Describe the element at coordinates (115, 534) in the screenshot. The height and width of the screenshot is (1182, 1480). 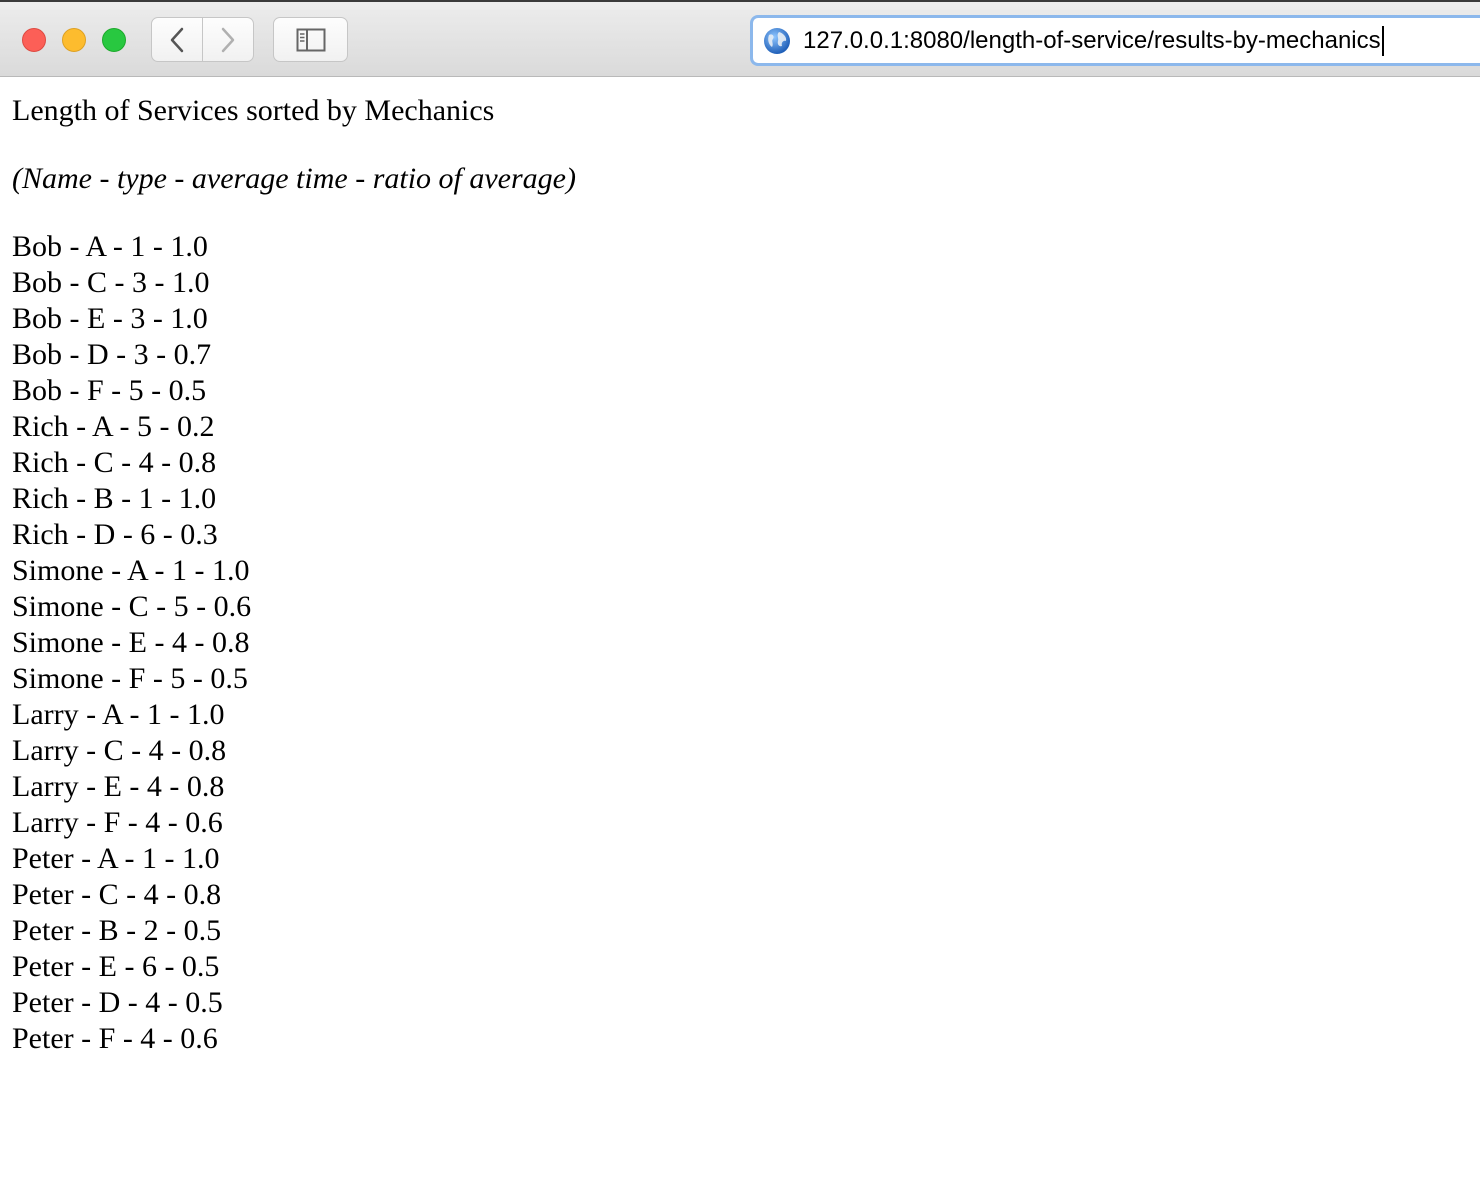
I see `list-item: Rich - D - 6 - 0.3` at that location.